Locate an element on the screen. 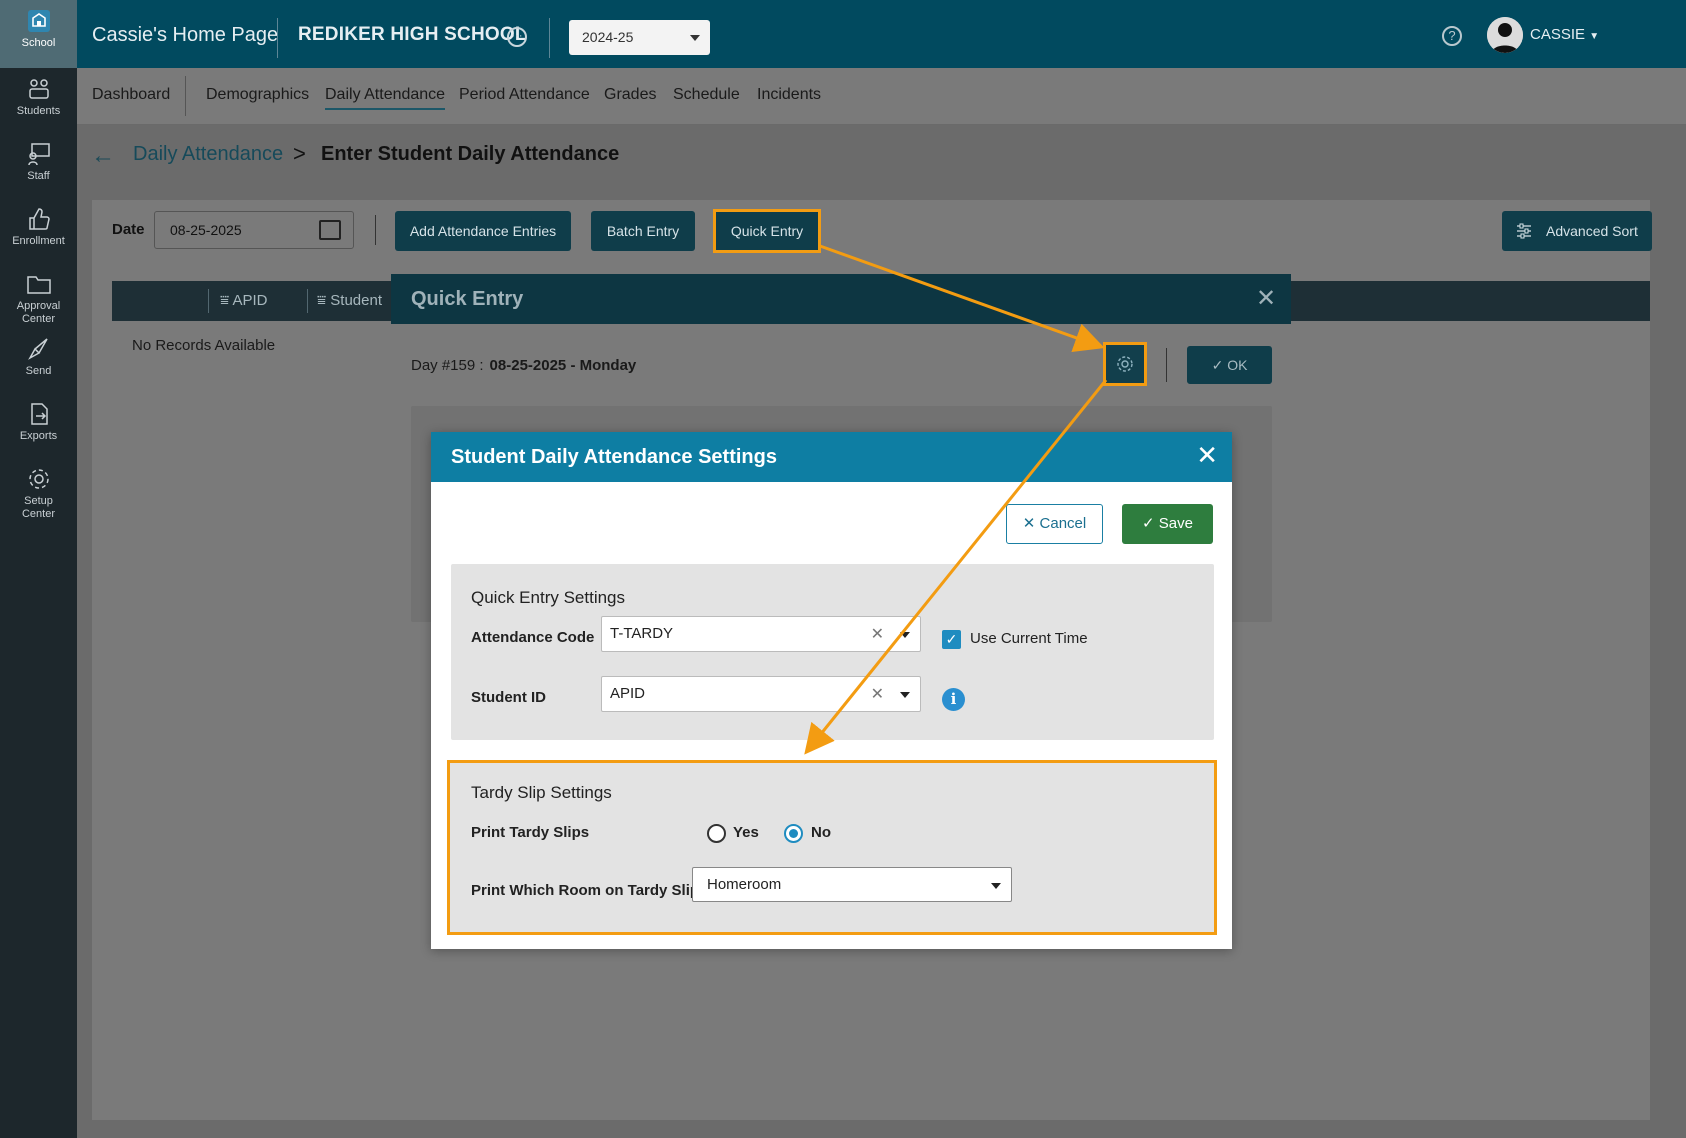 This screenshot has width=1686, height=1138. sidebar-item-label: Students is located at coordinates (38, 111).